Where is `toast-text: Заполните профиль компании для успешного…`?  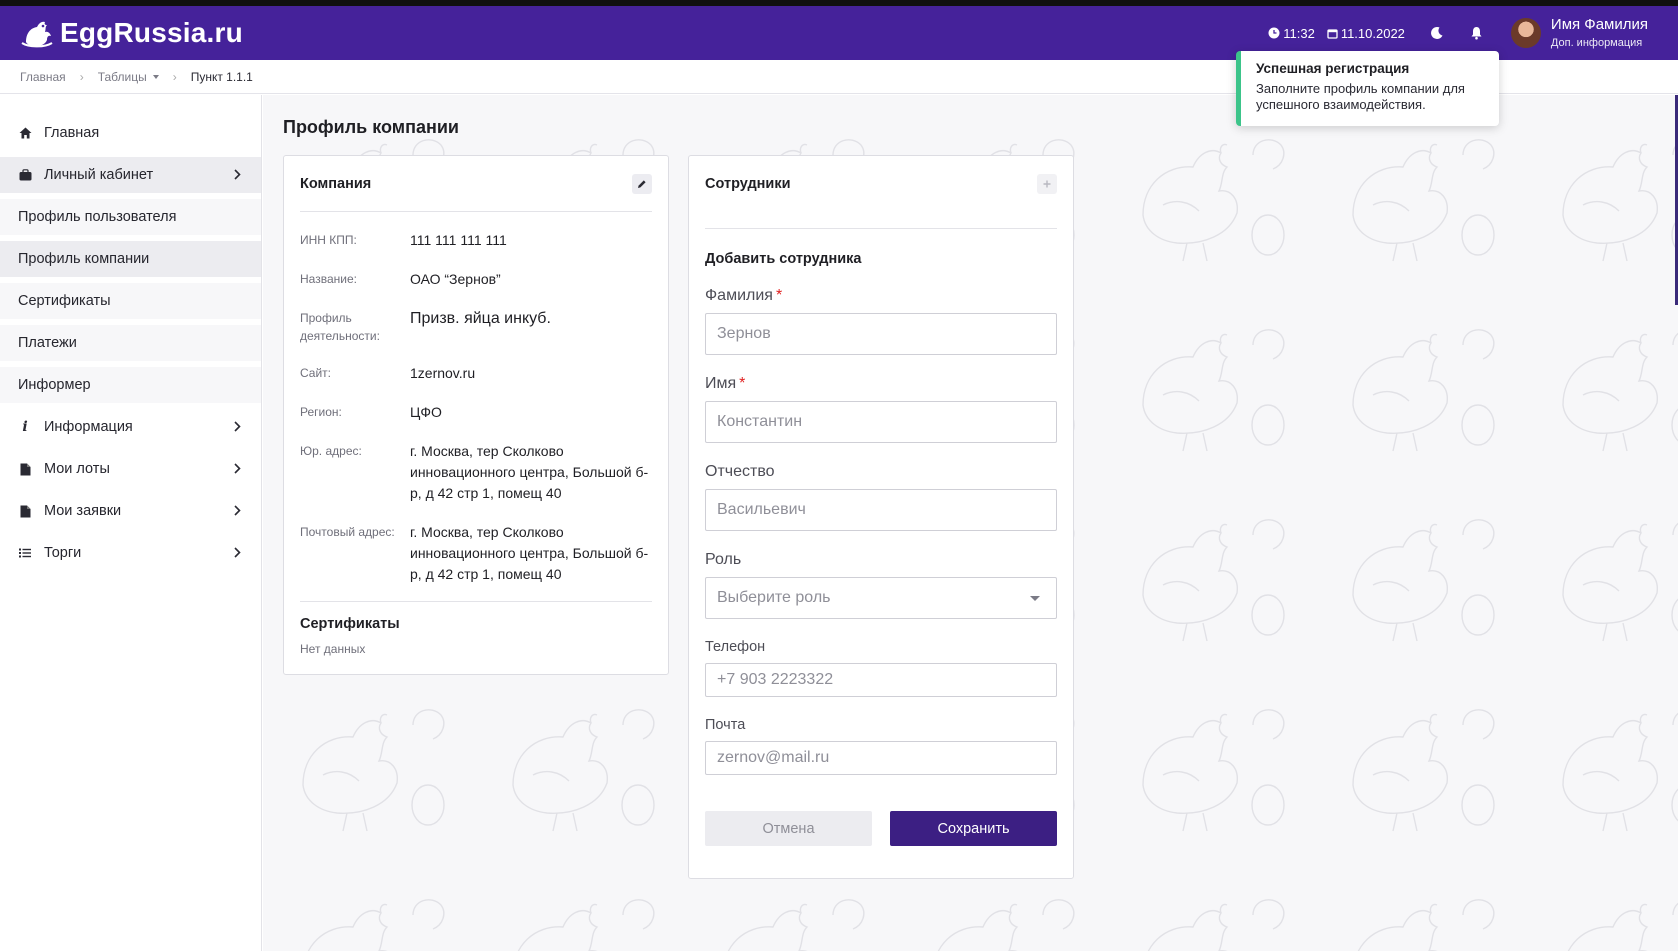
toast-text: Заполните профиль компании для успешного… is located at coordinates (1360, 96).